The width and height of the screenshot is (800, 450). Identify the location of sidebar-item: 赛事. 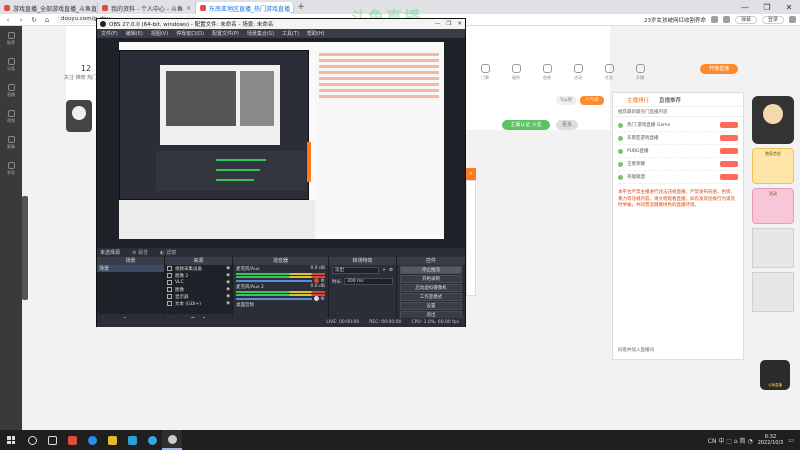
(11, 143).